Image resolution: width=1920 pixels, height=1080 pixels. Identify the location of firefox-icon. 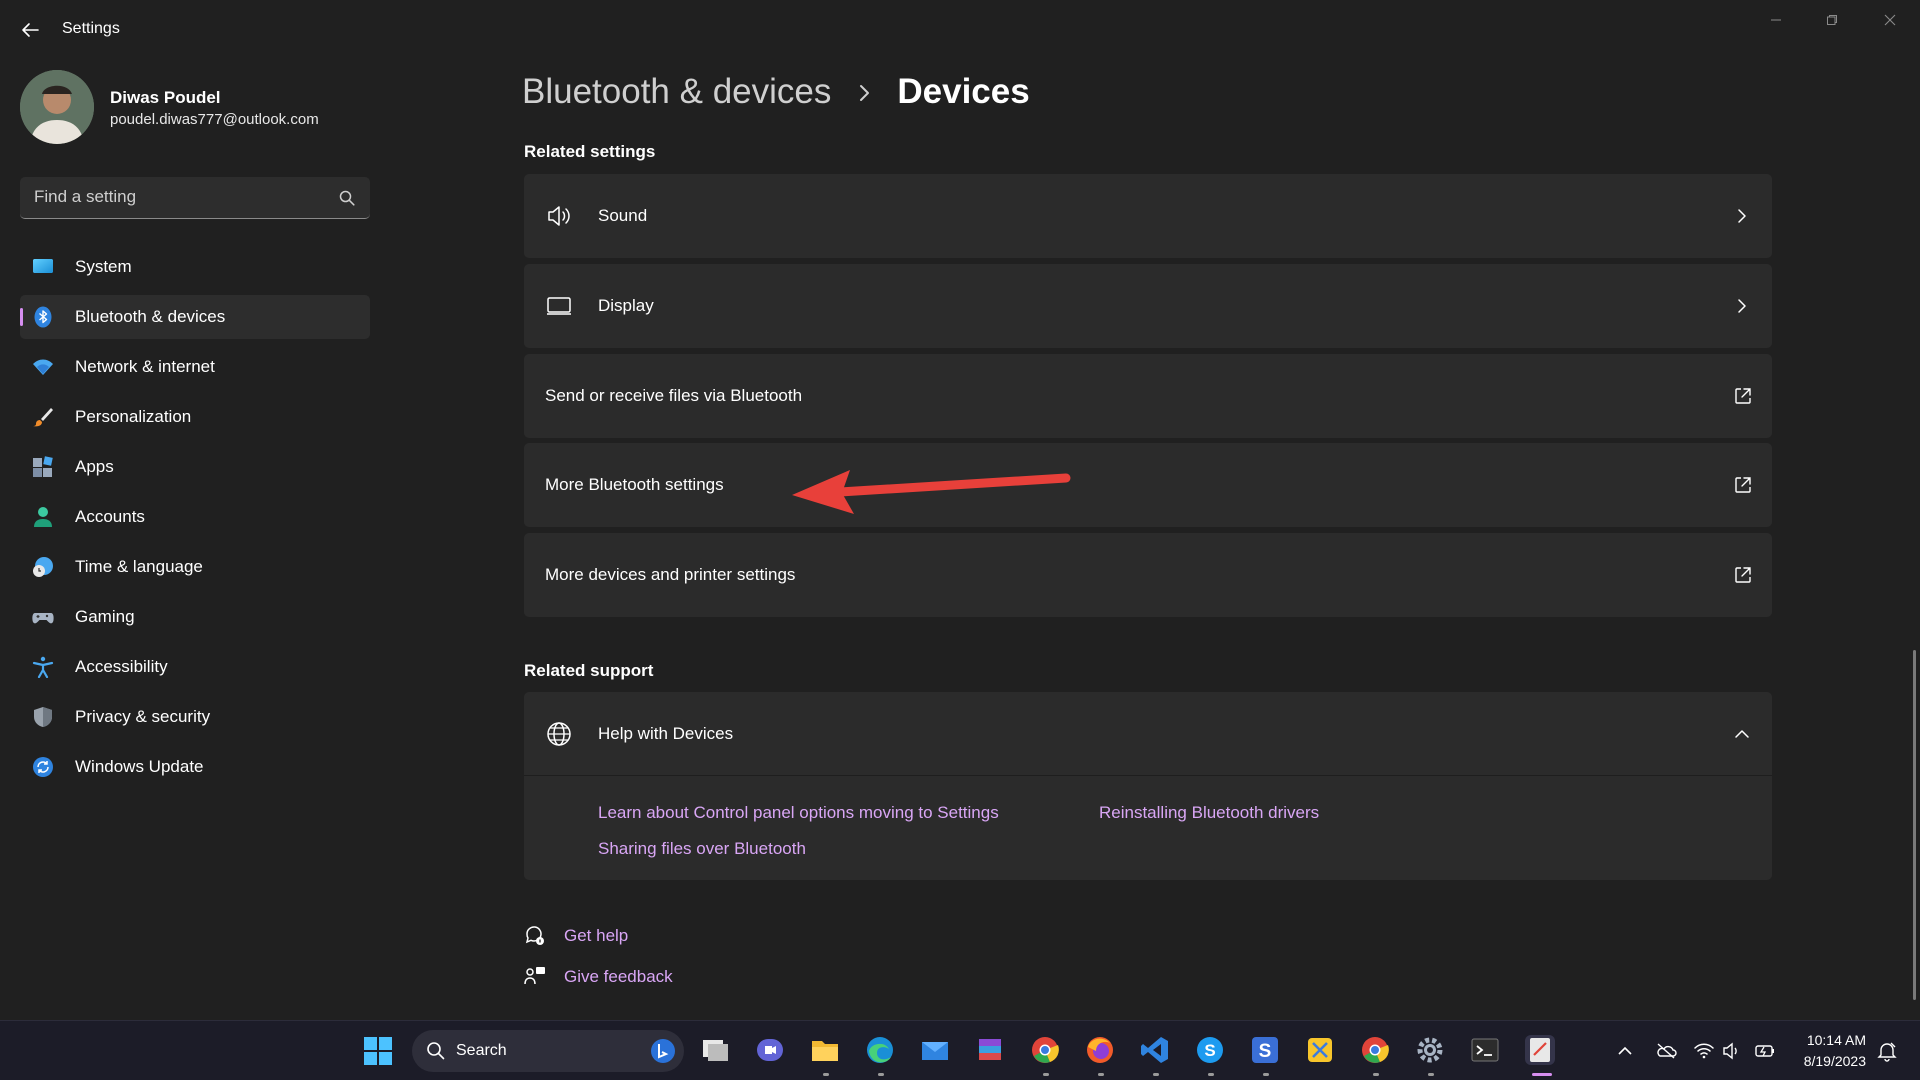
(1100, 1050).